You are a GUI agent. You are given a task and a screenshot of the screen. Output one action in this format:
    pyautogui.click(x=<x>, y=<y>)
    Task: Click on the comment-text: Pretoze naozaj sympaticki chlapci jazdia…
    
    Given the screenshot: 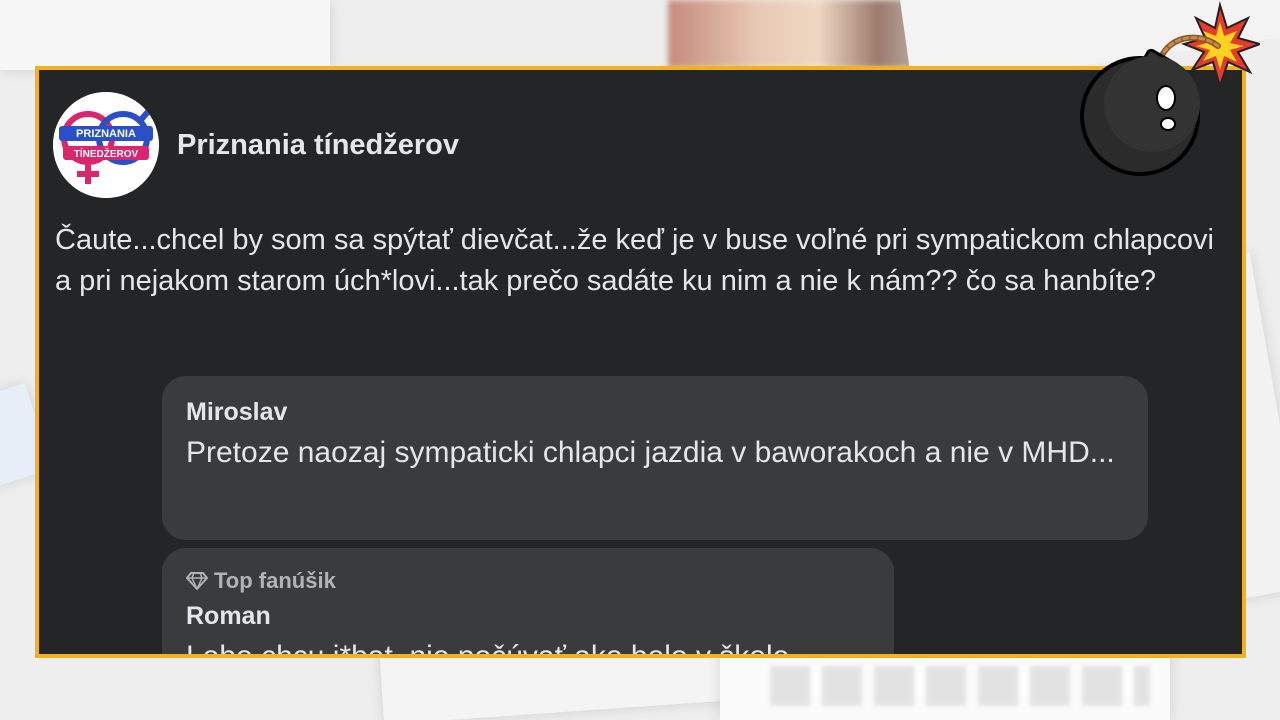 What is the action you would take?
    pyautogui.click(x=650, y=452)
    